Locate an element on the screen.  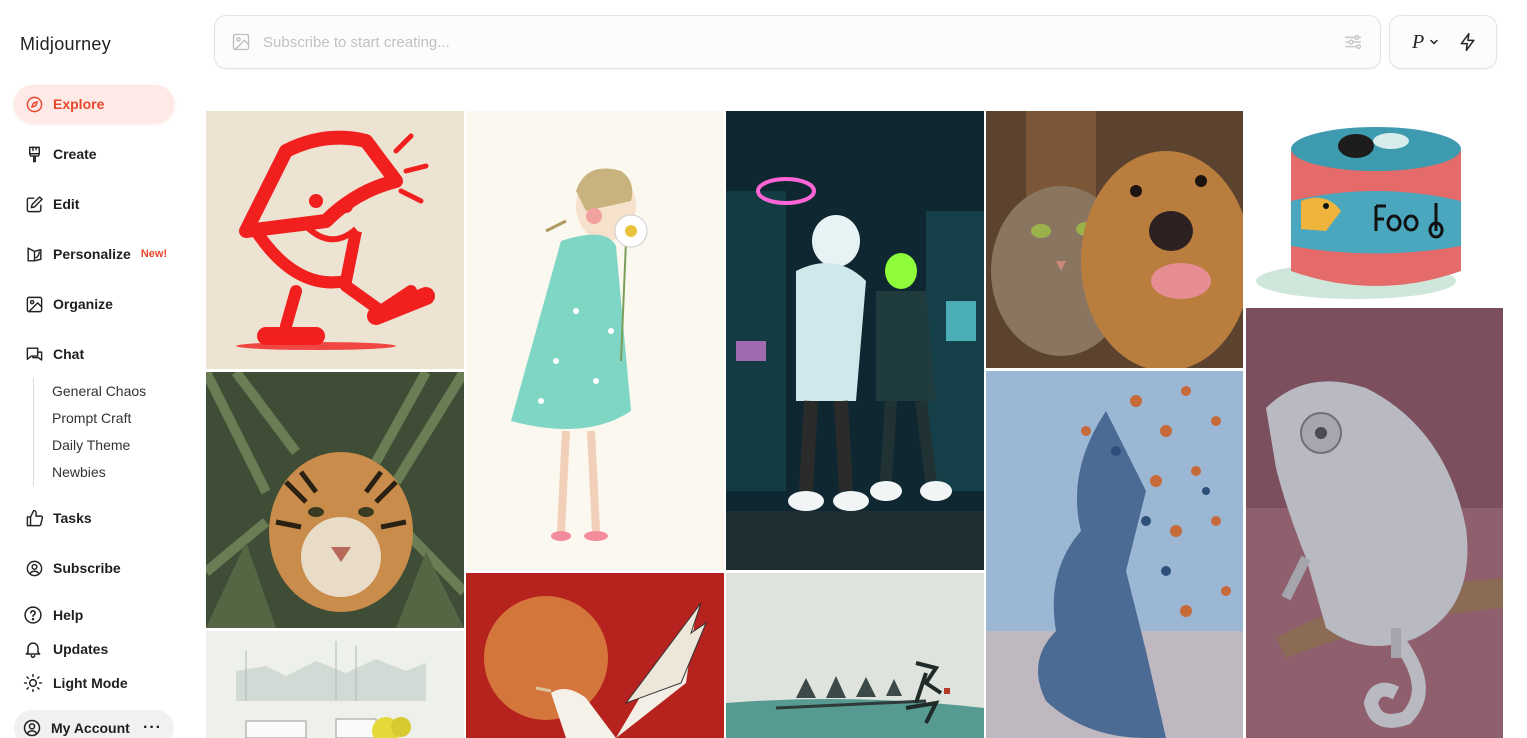
nav-create-label: Create is located at coordinates (75, 154).